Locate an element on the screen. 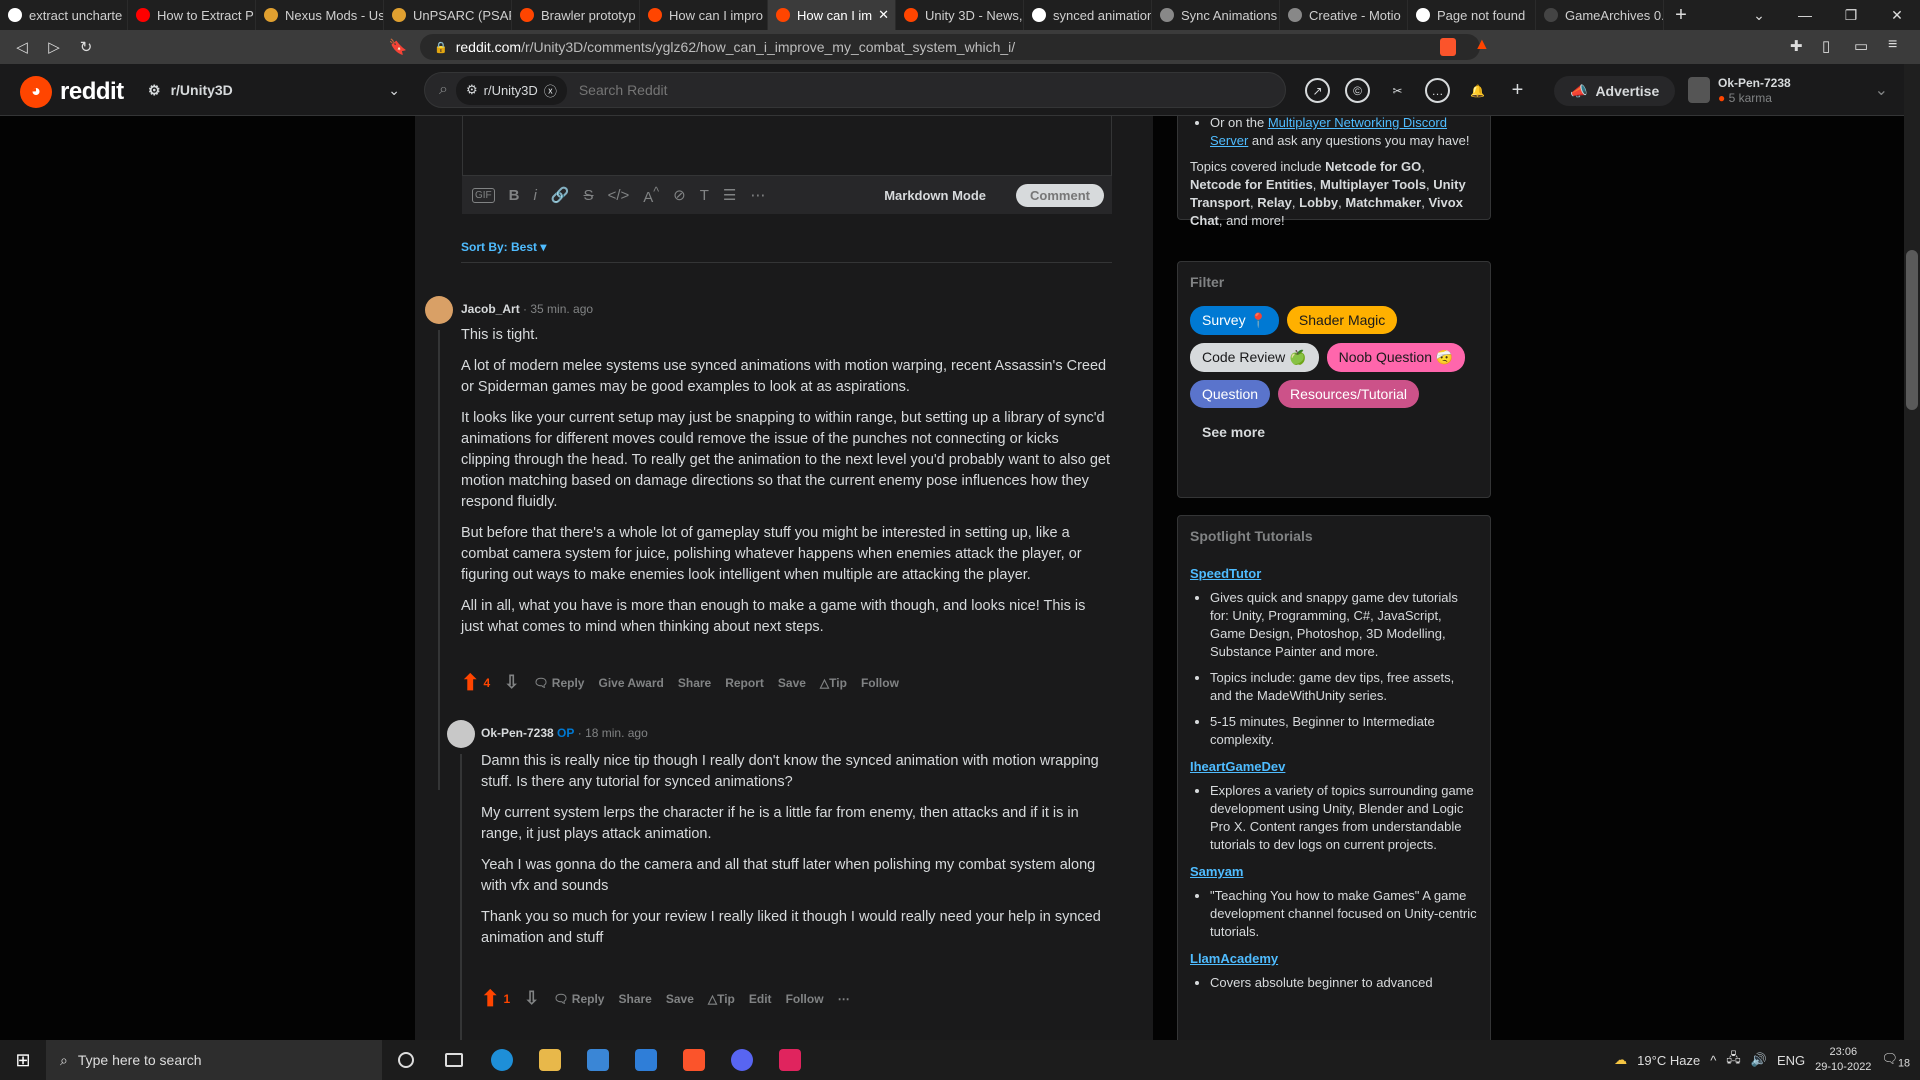 The image size is (1920, 1080). page-scrollbar is located at coordinates (1912, 552).